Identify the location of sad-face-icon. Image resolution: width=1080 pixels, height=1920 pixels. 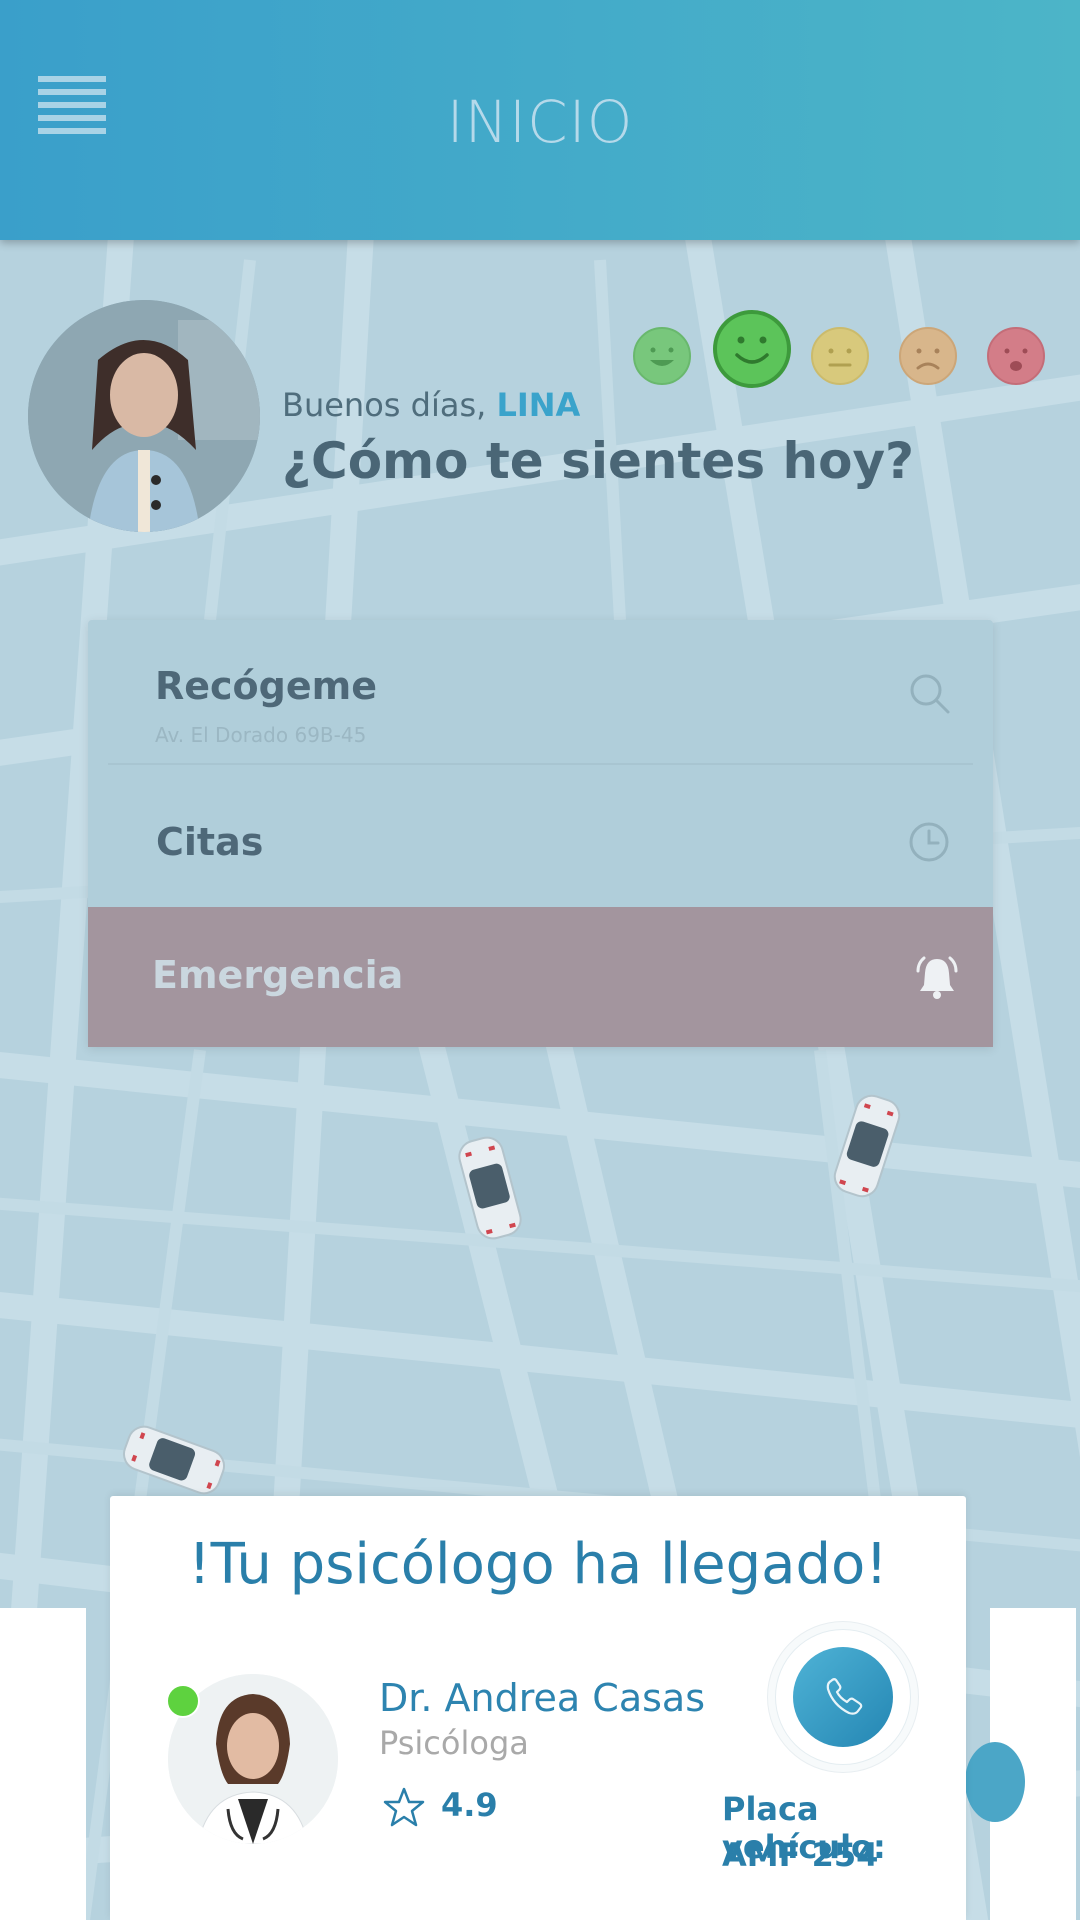
(928, 356).